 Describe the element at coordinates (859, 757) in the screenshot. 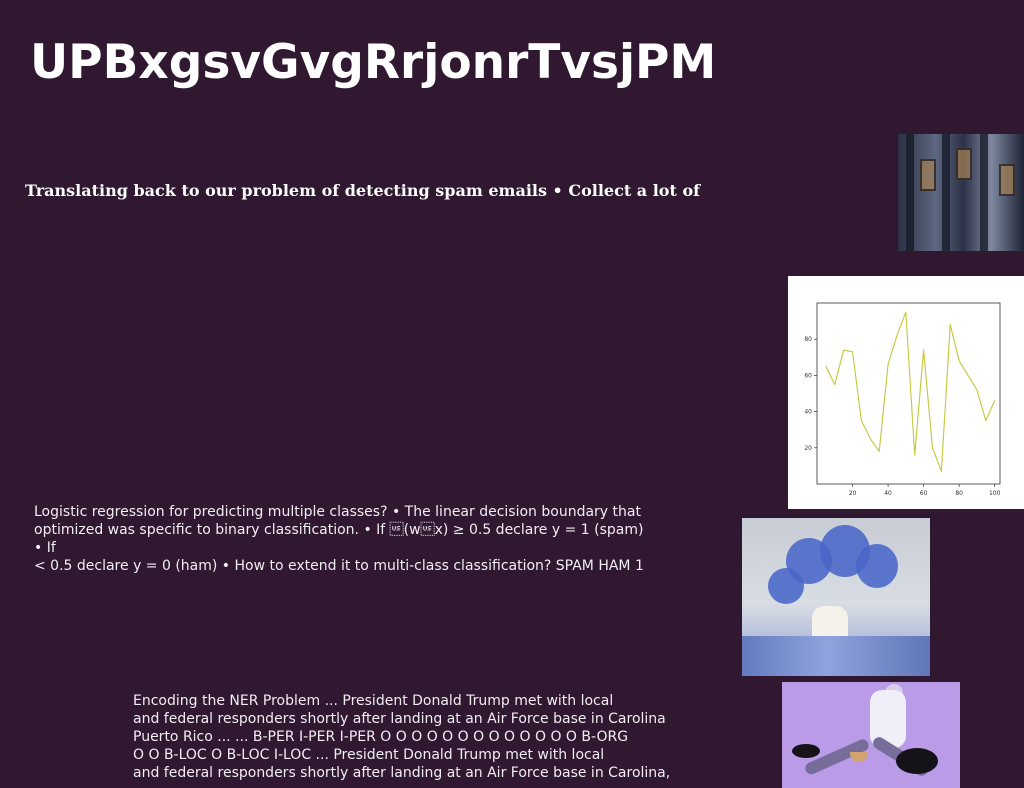

I see `bowl` at that location.